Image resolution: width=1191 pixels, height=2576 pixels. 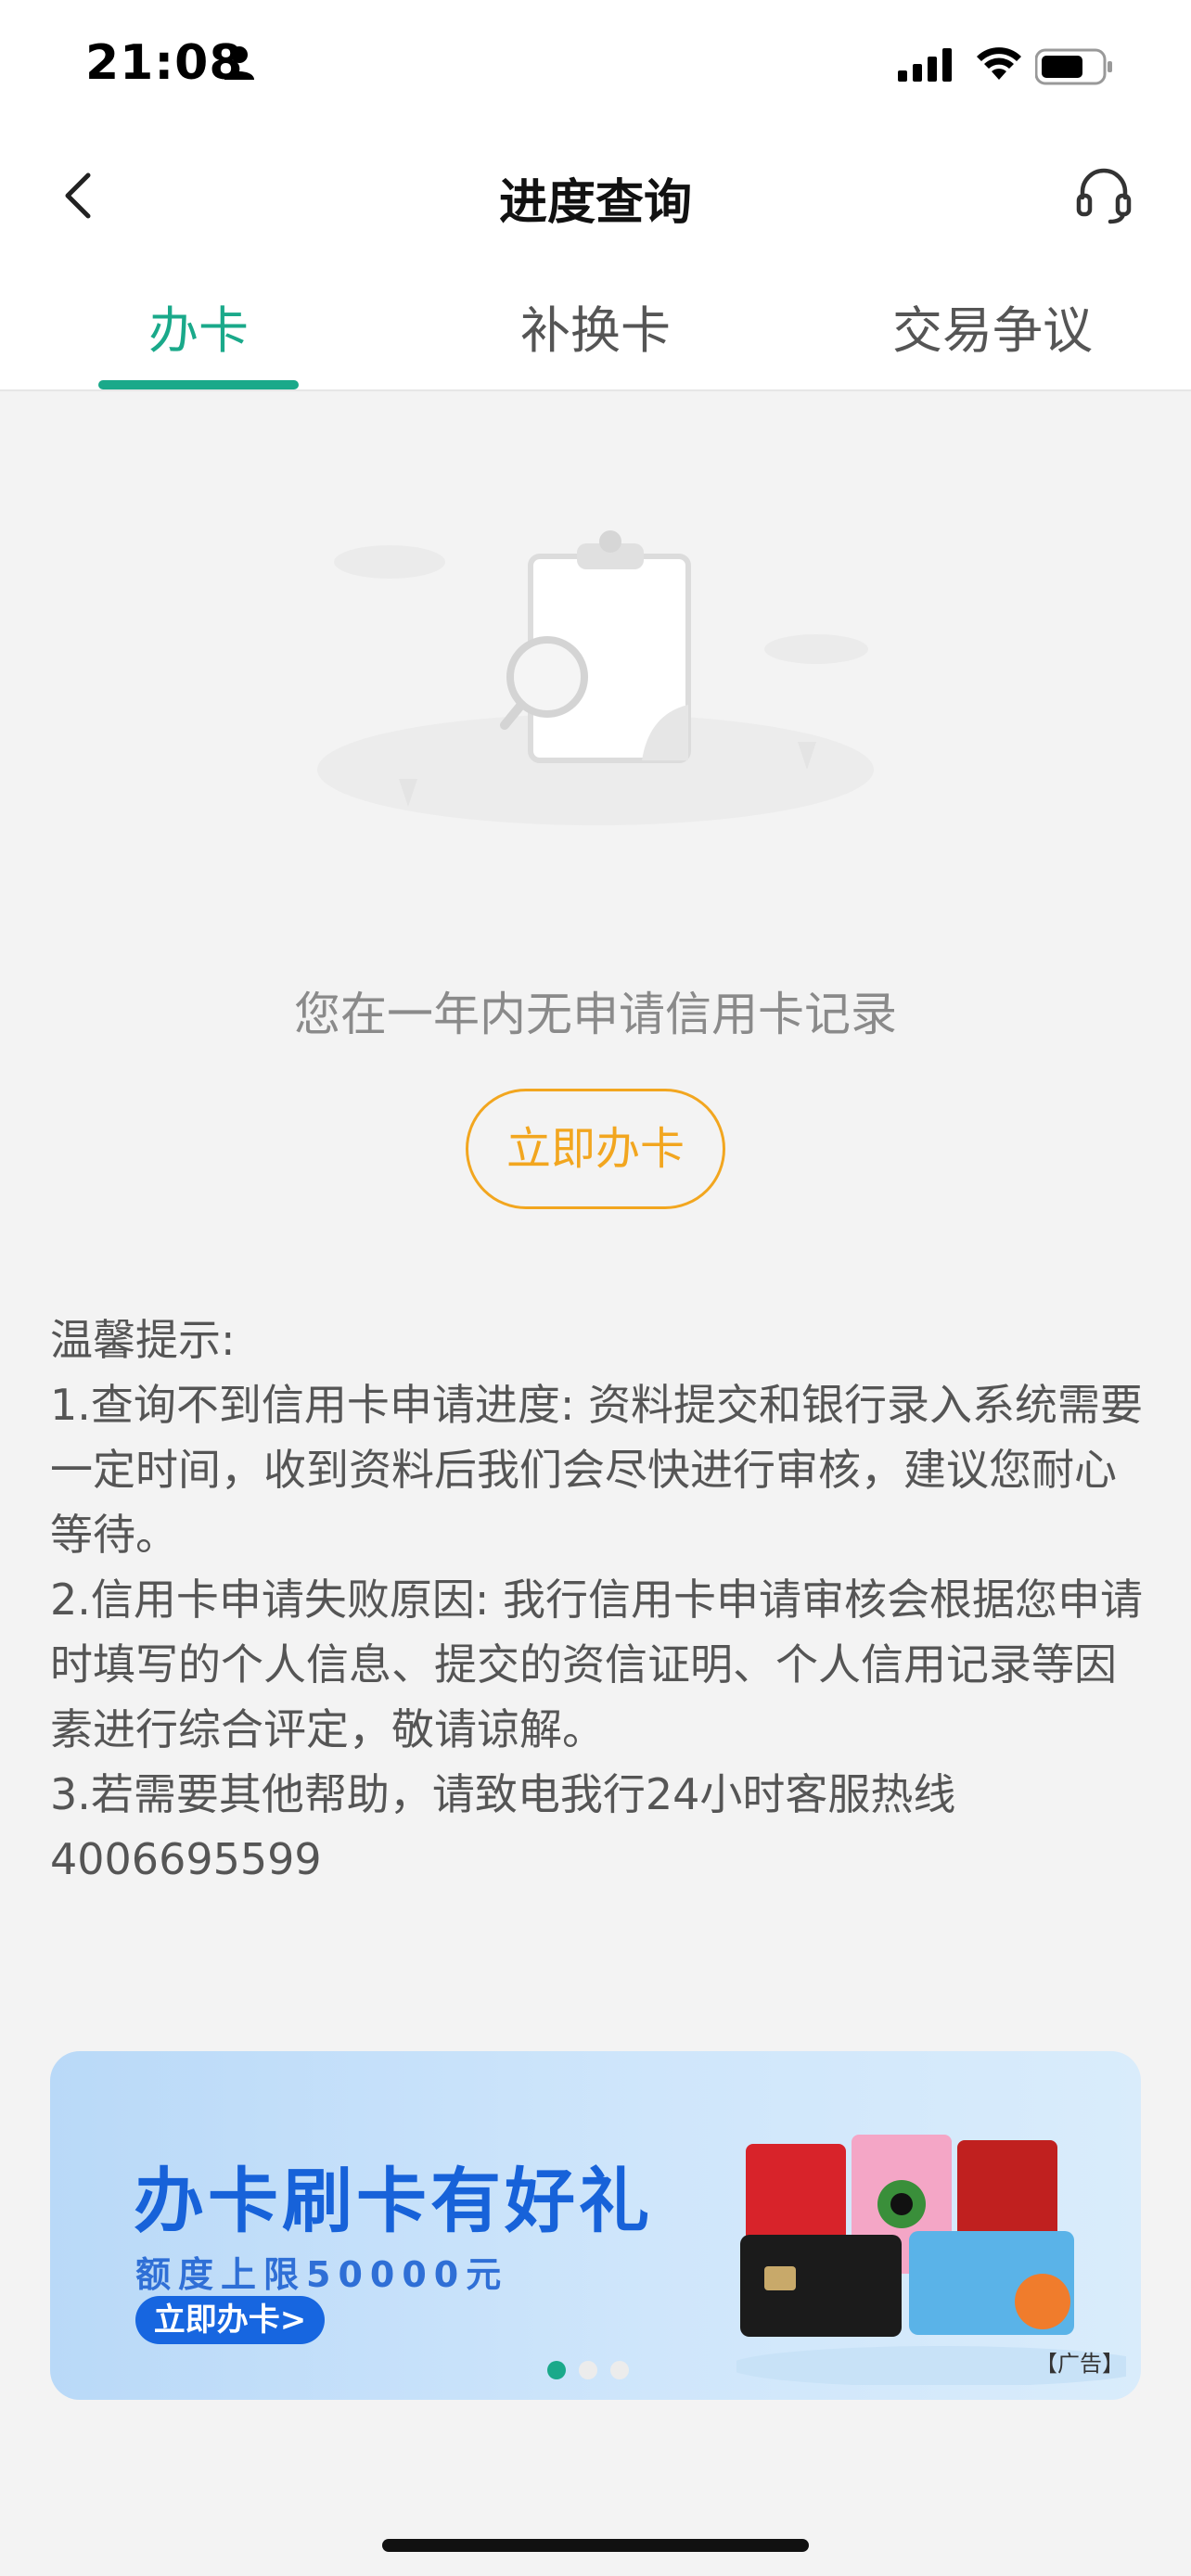 I want to click on page-title: 进度查询, so click(x=595, y=203).